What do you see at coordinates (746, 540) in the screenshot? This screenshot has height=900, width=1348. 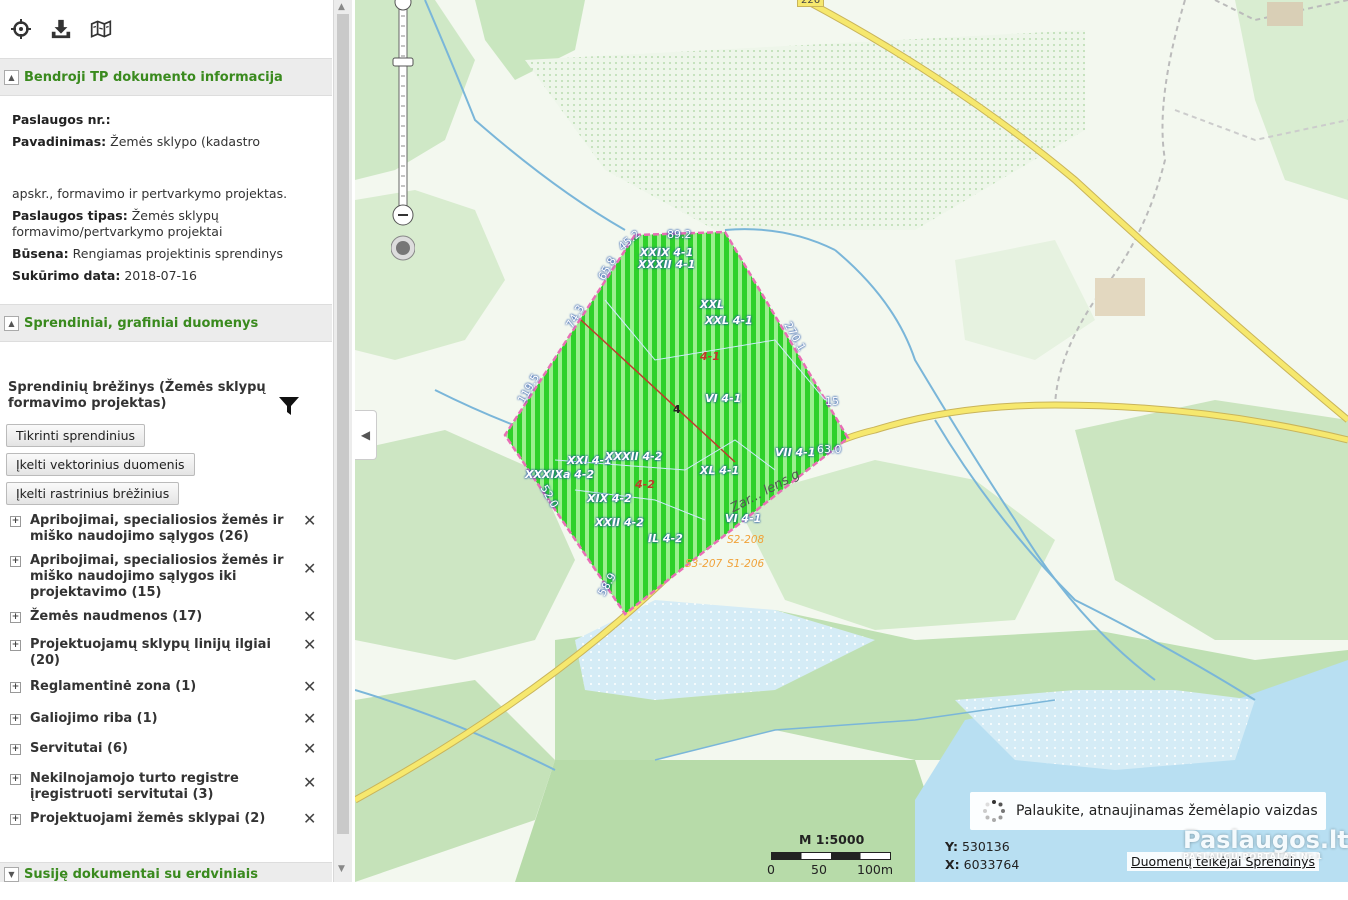 I see `servitude-label: S2-208` at bounding box center [746, 540].